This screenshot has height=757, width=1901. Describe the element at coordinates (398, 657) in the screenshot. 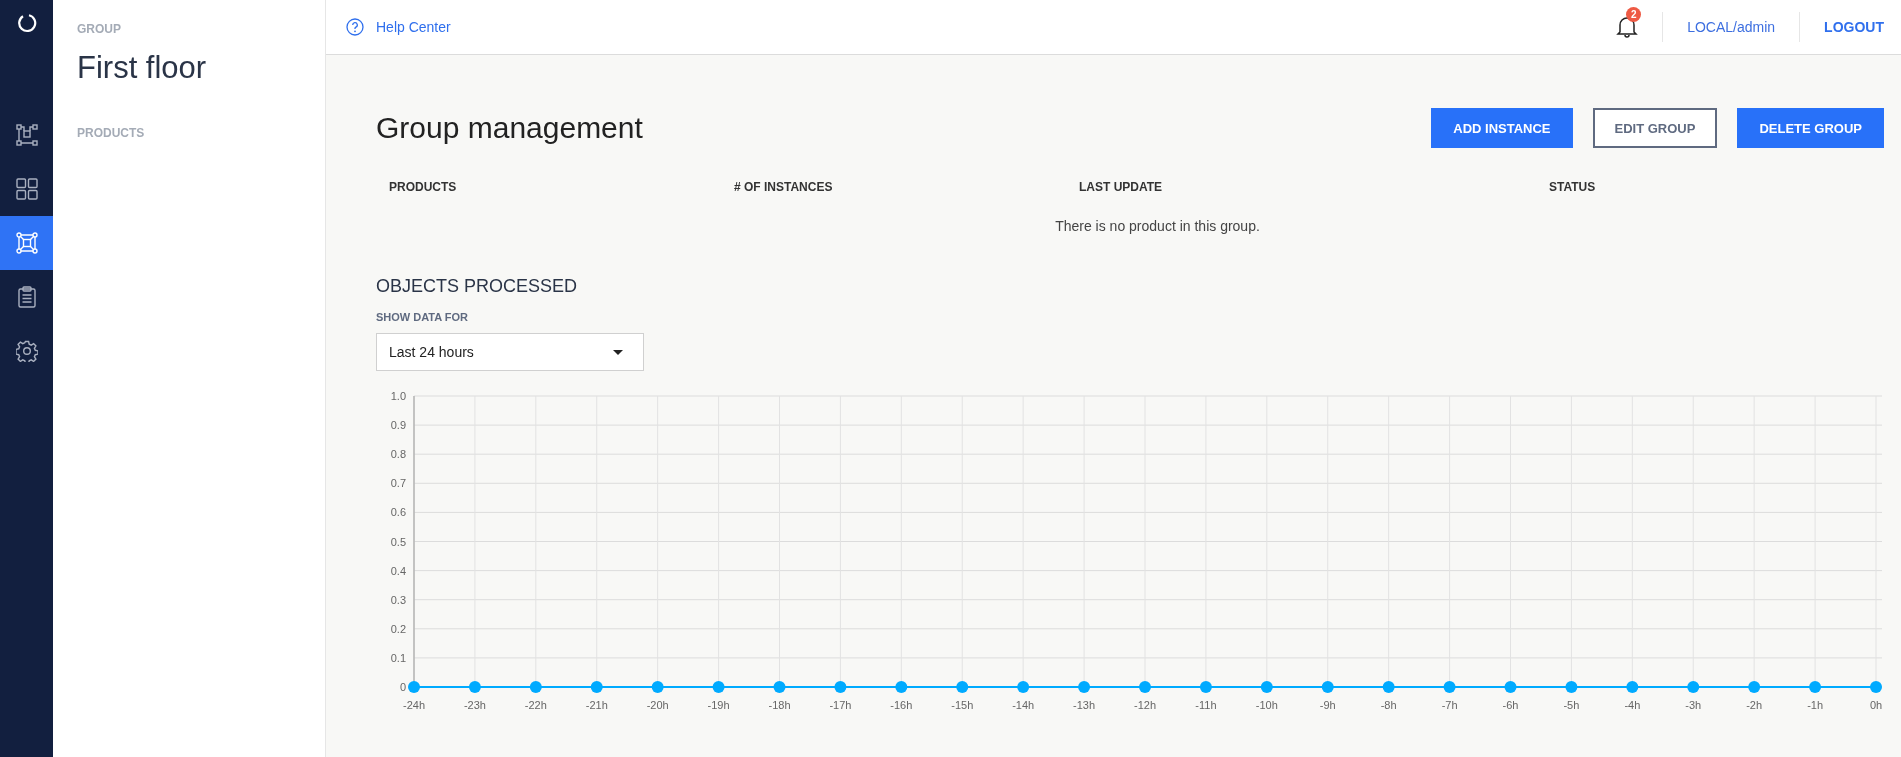

I see `y-axis-label: 0.1` at that location.